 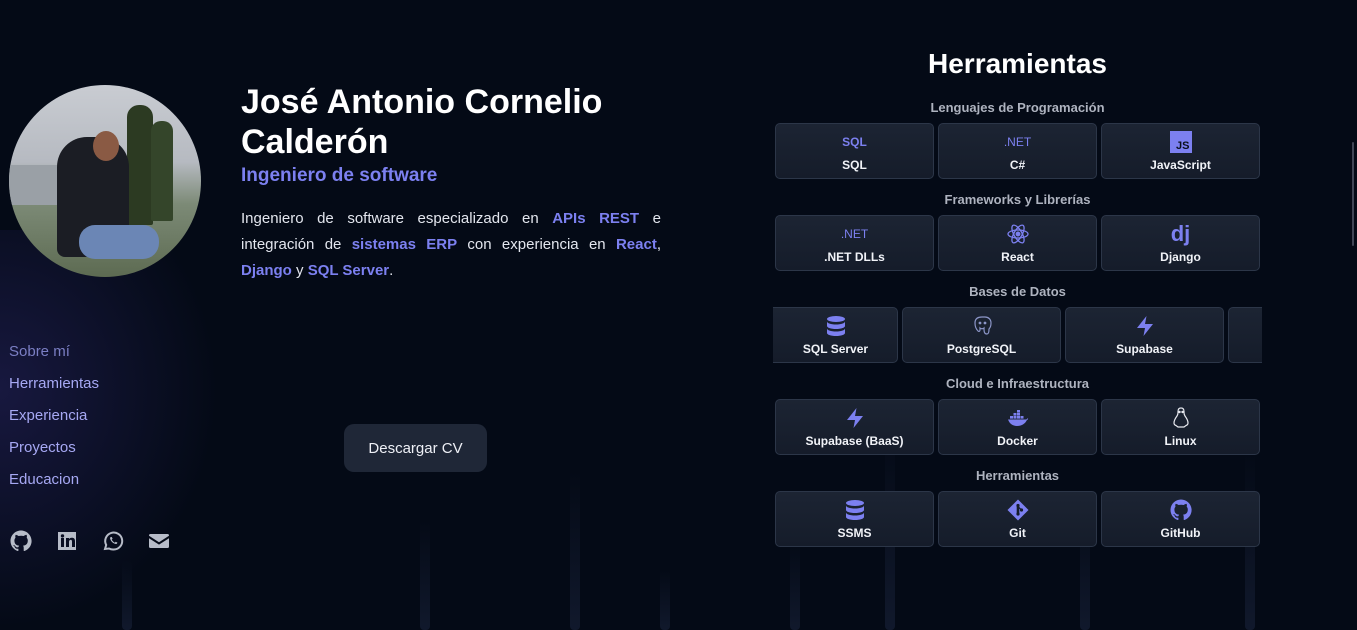 What do you see at coordinates (854, 151) in the screenshot?
I see `tool-card-sql: SQL SQL` at bounding box center [854, 151].